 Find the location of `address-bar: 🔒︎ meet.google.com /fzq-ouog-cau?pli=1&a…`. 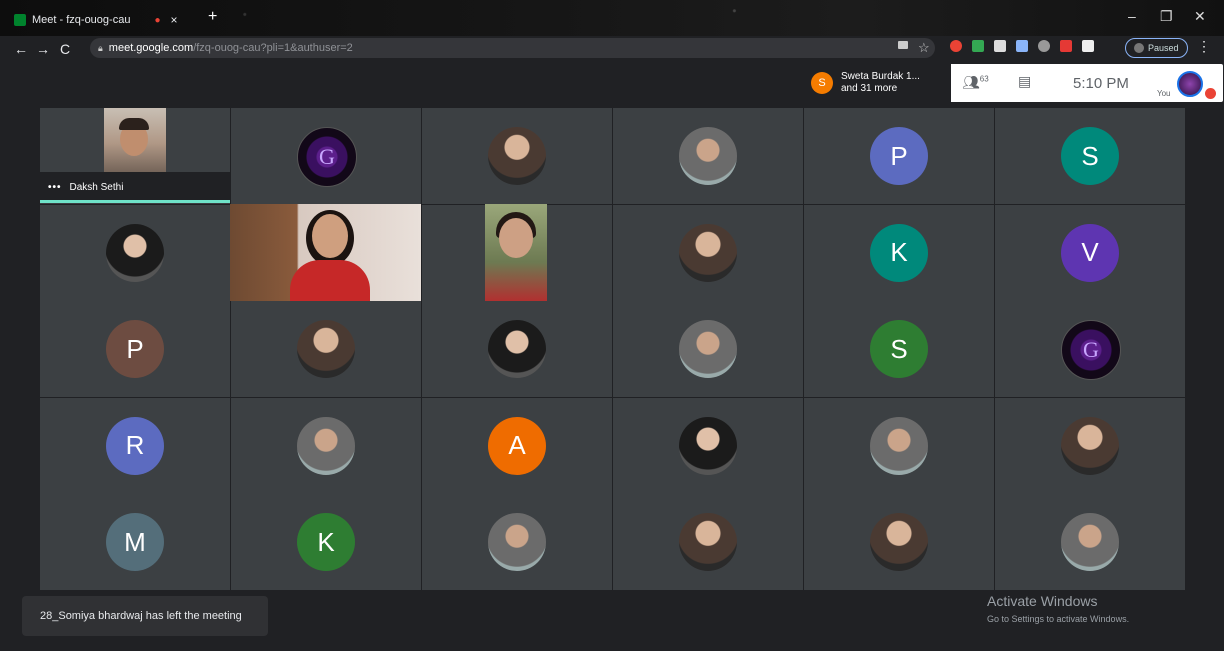

address-bar: 🔒︎ meet.google.com /fzq-ouog-cau?pli=1&a… is located at coordinates (512, 48).